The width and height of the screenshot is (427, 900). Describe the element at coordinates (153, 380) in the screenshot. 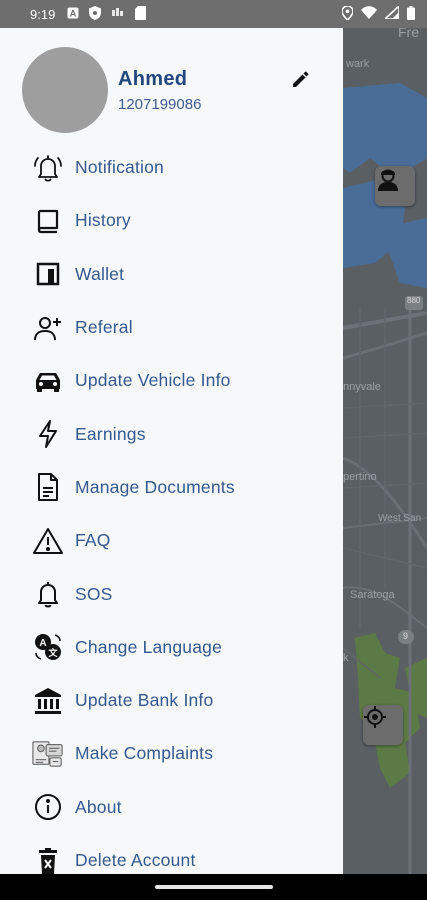

I see `menu-item-label: Update Vehicle Info` at that location.